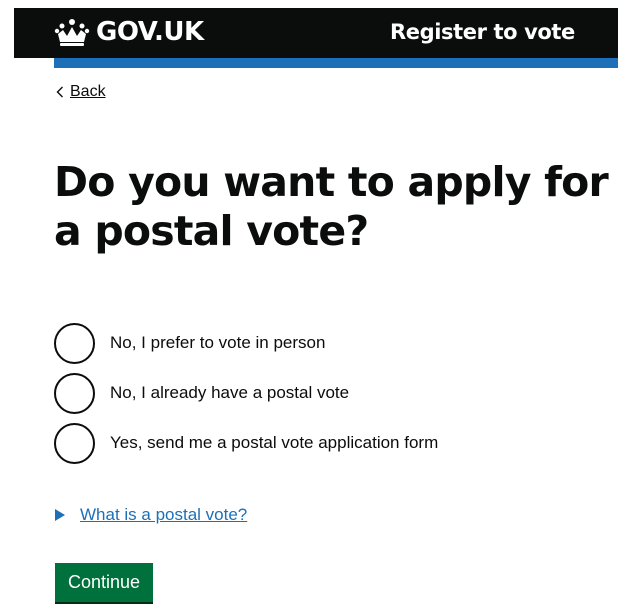  I want to click on details-summary-postal-vote: What is a postal vote?, so click(150, 515).